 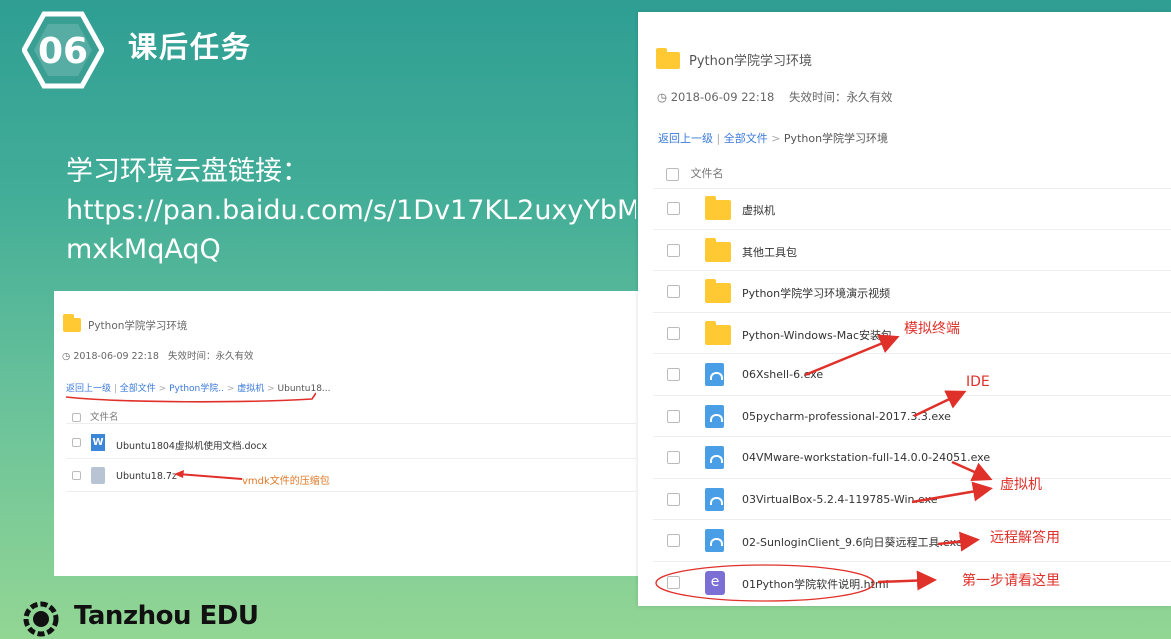 I want to click on tanzhou-logo-icon, so click(x=41, y=619).